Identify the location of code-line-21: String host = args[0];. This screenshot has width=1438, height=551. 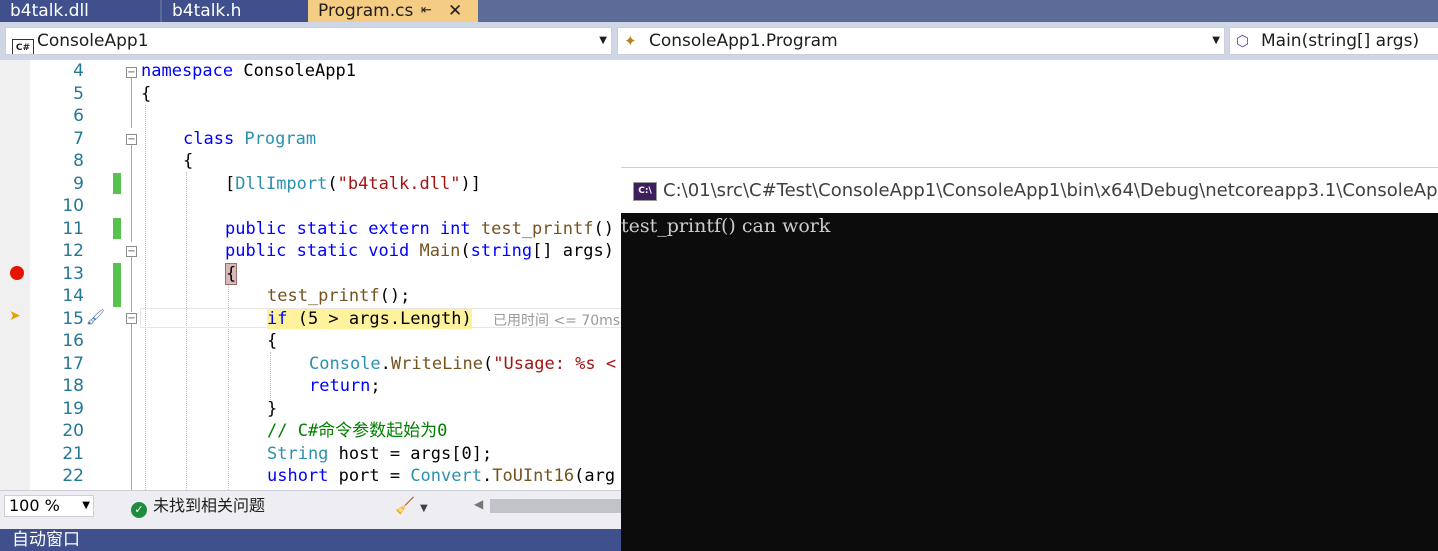
(379, 454).